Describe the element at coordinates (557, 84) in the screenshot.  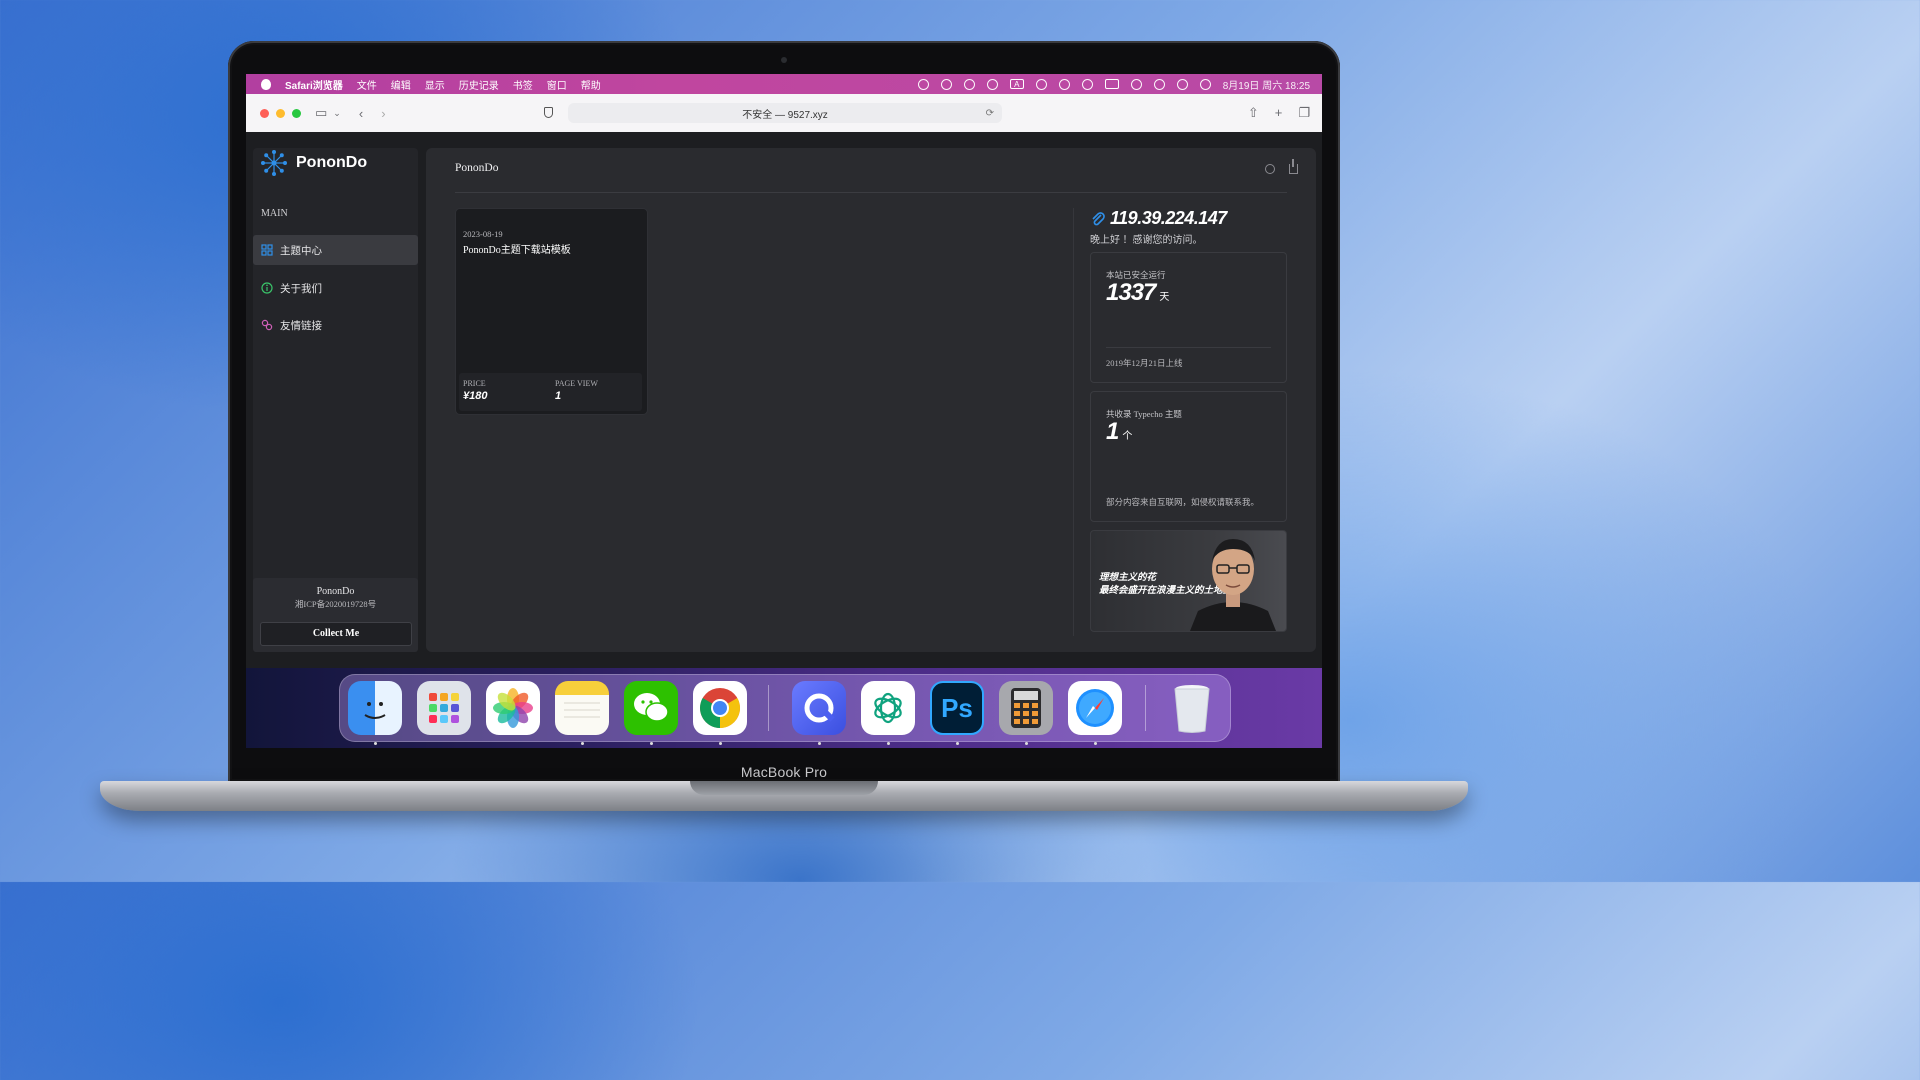
I see `menu-window: 窗口` at that location.